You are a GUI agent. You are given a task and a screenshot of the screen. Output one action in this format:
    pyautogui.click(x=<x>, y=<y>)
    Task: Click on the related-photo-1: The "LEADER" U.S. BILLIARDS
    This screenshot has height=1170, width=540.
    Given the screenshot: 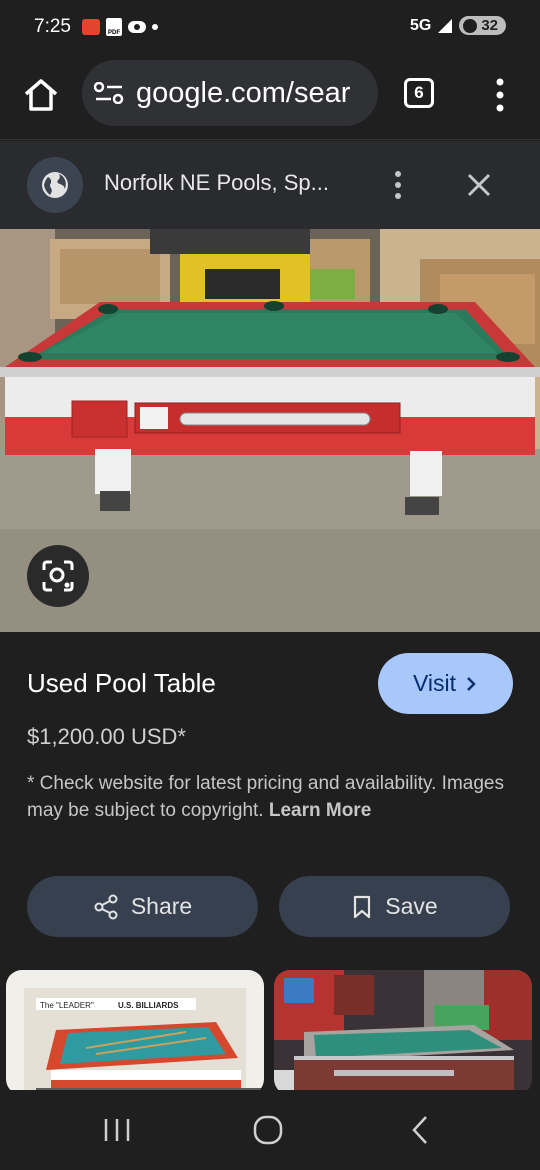 What is the action you would take?
    pyautogui.click(x=135, y=1032)
    